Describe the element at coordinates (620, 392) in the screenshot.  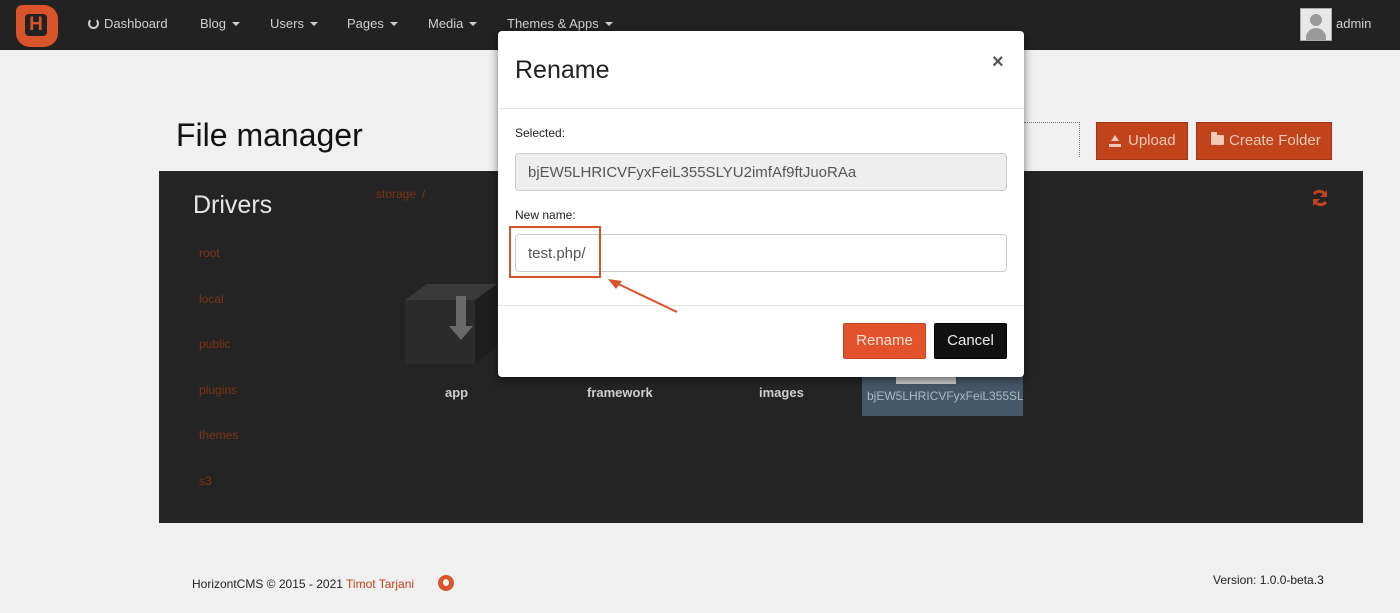
I see `file-item-framework: framework` at that location.